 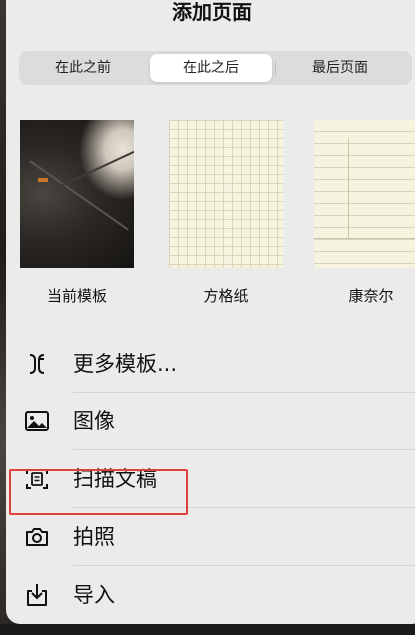 What do you see at coordinates (210, 479) in the screenshot?
I see `menu-scan-document: 扫描文稿` at bounding box center [210, 479].